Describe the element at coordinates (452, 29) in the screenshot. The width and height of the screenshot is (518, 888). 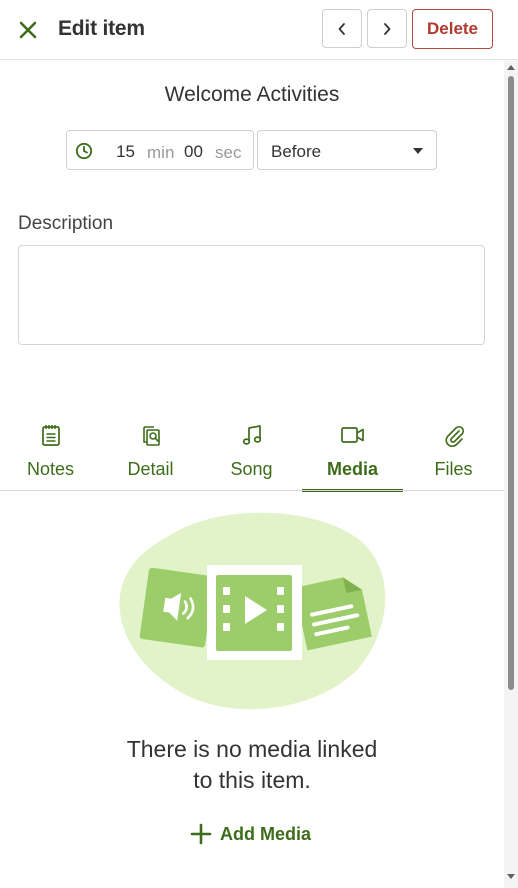
I see `delete-button: Delete` at that location.